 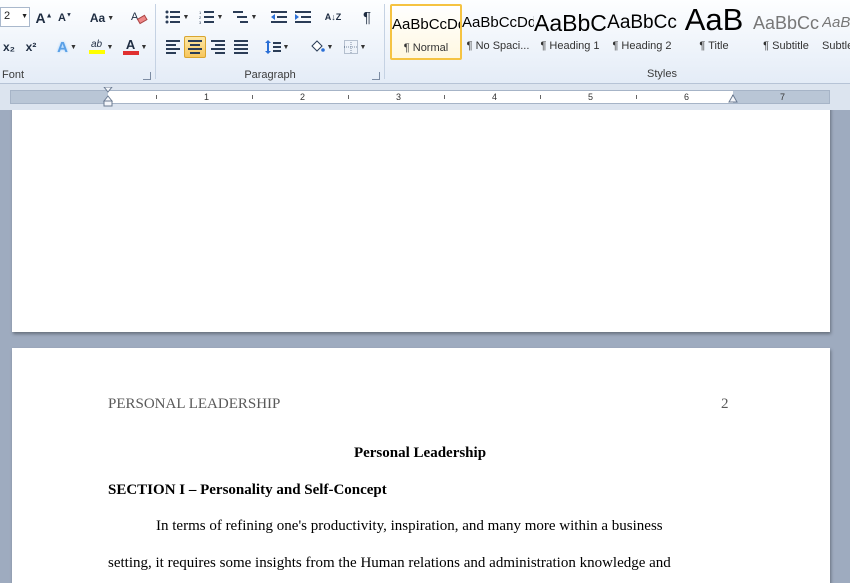 I want to click on clear-formatting-icon: A, so click(x=139, y=18).